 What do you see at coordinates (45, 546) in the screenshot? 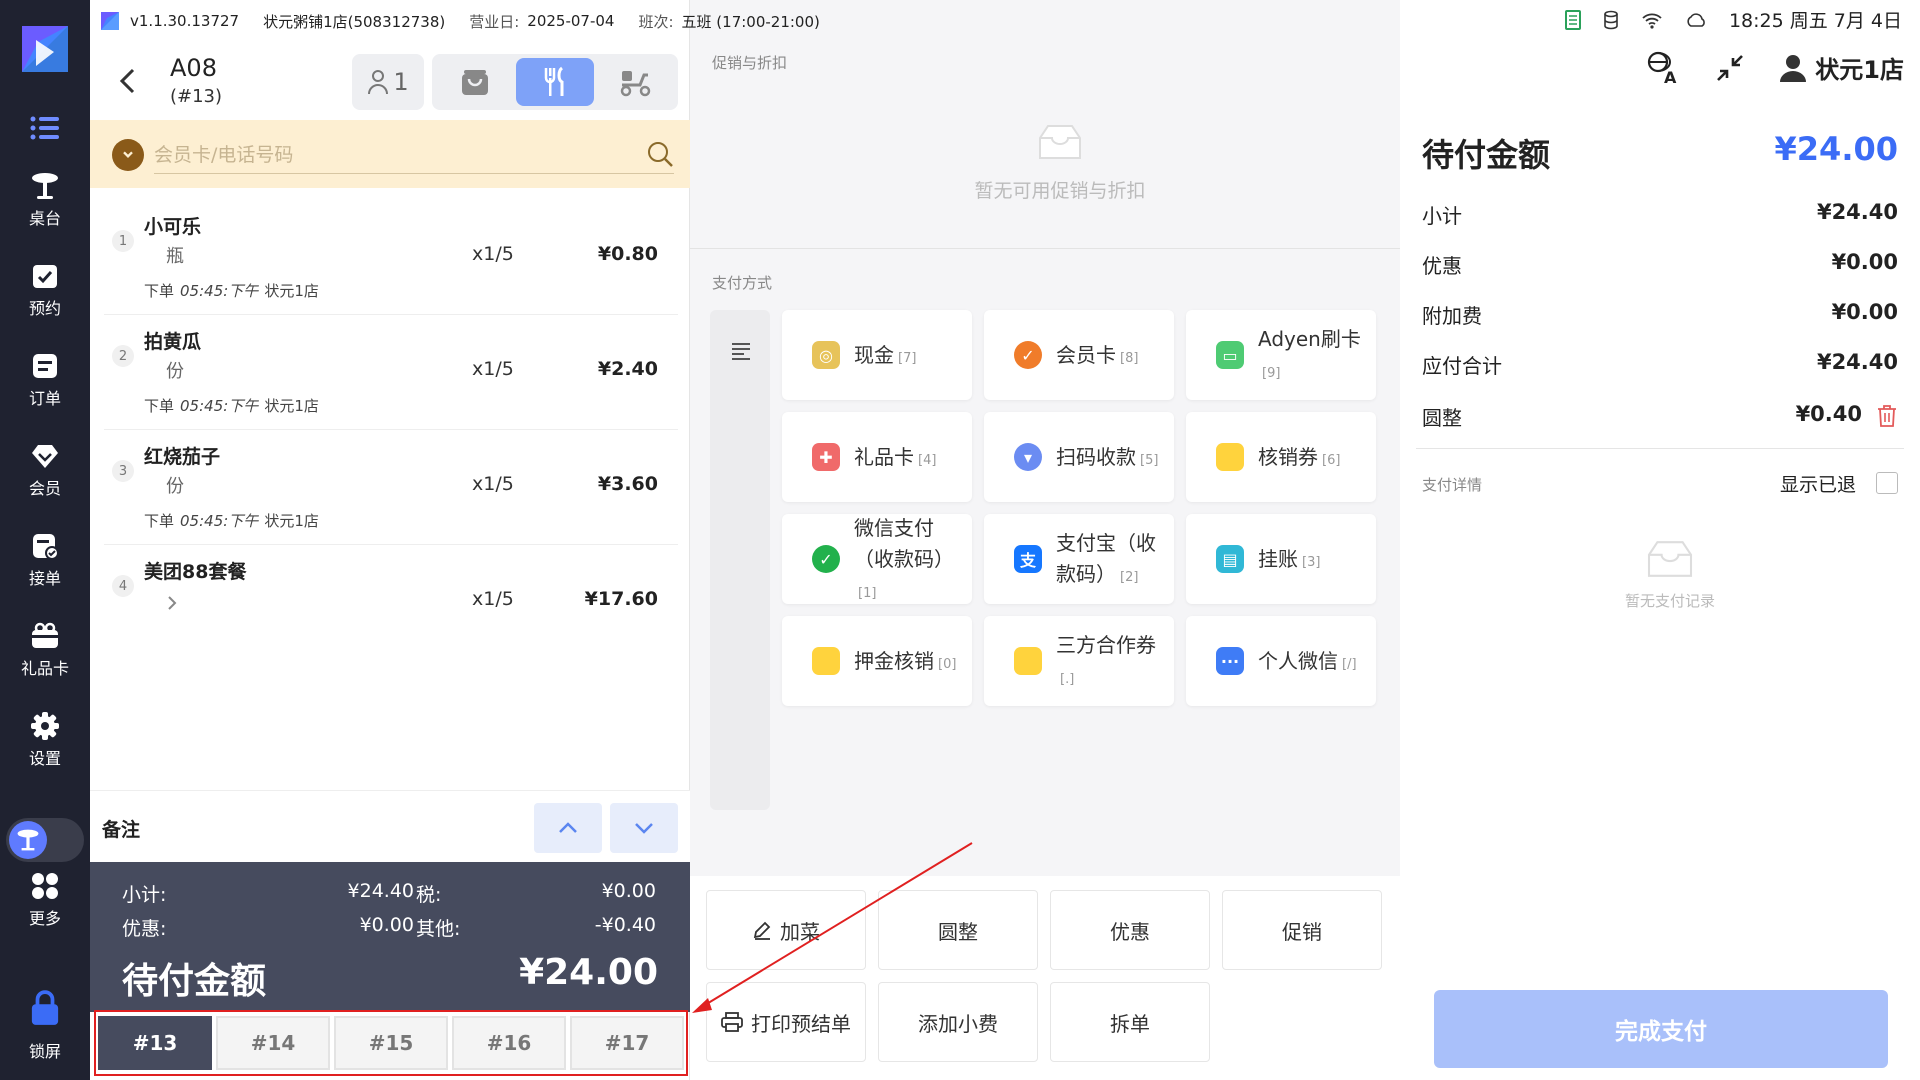
I see `accept-order-icon` at bounding box center [45, 546].